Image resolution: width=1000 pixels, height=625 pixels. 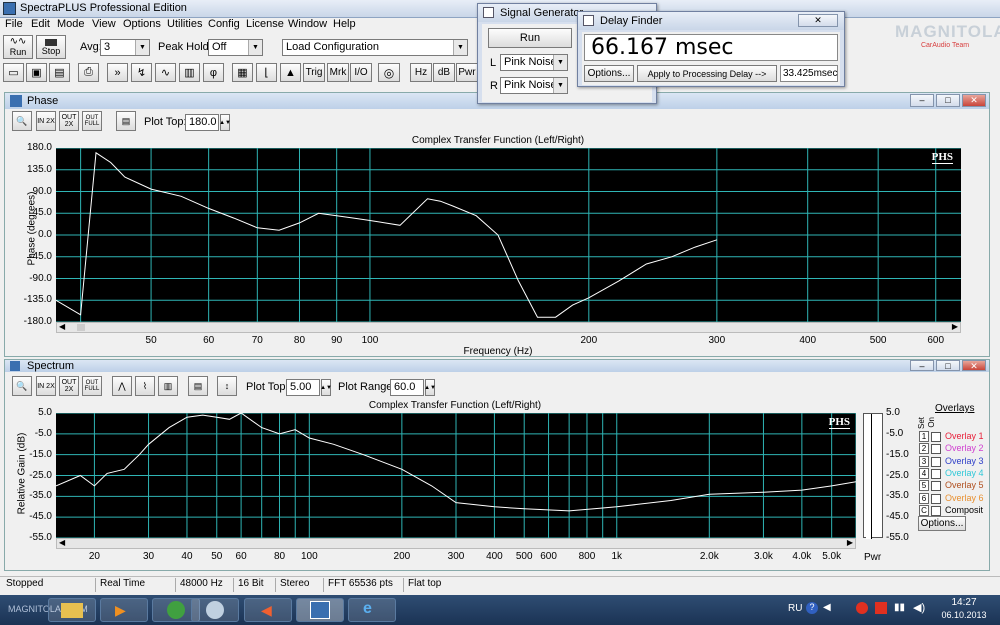 What do you see at coordinates (88, 72) in the screenshot?
I see `print-button: ⎙` at bounding box center [88, 72].